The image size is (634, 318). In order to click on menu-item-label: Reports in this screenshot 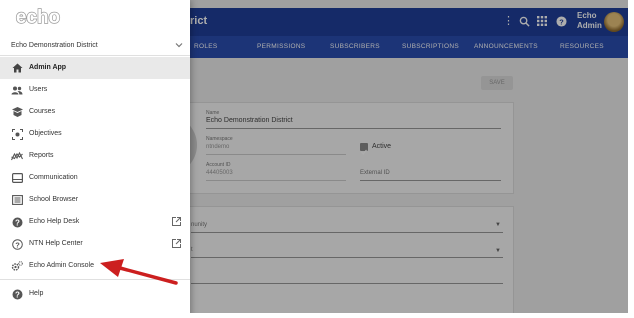, I will do `click(41, 155)`.